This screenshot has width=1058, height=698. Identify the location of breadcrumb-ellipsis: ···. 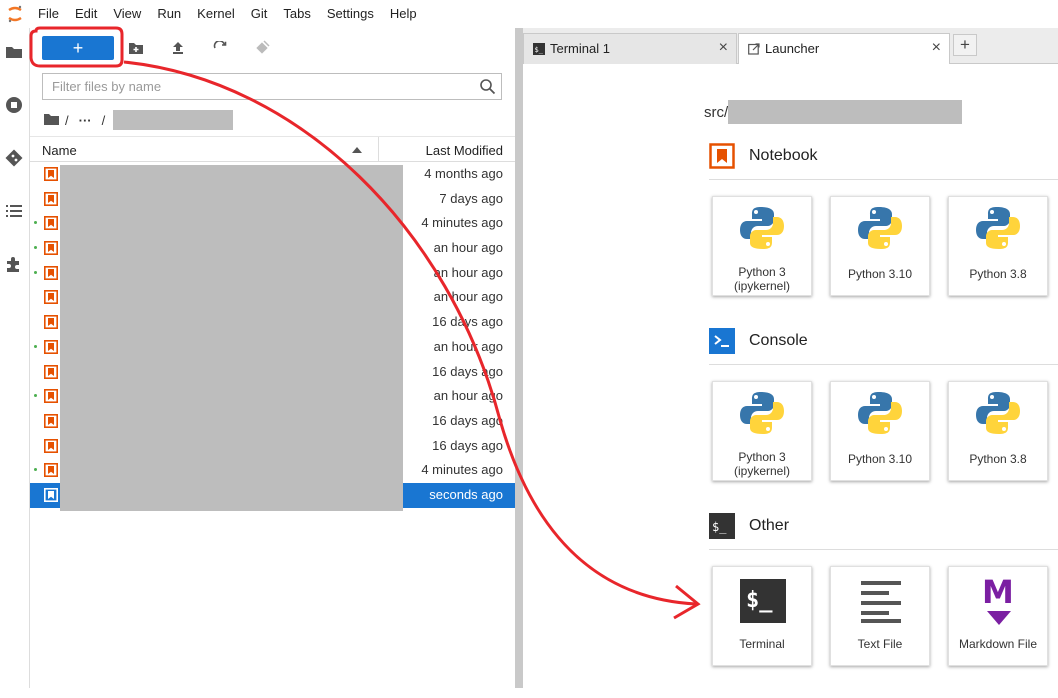
(85, 120).